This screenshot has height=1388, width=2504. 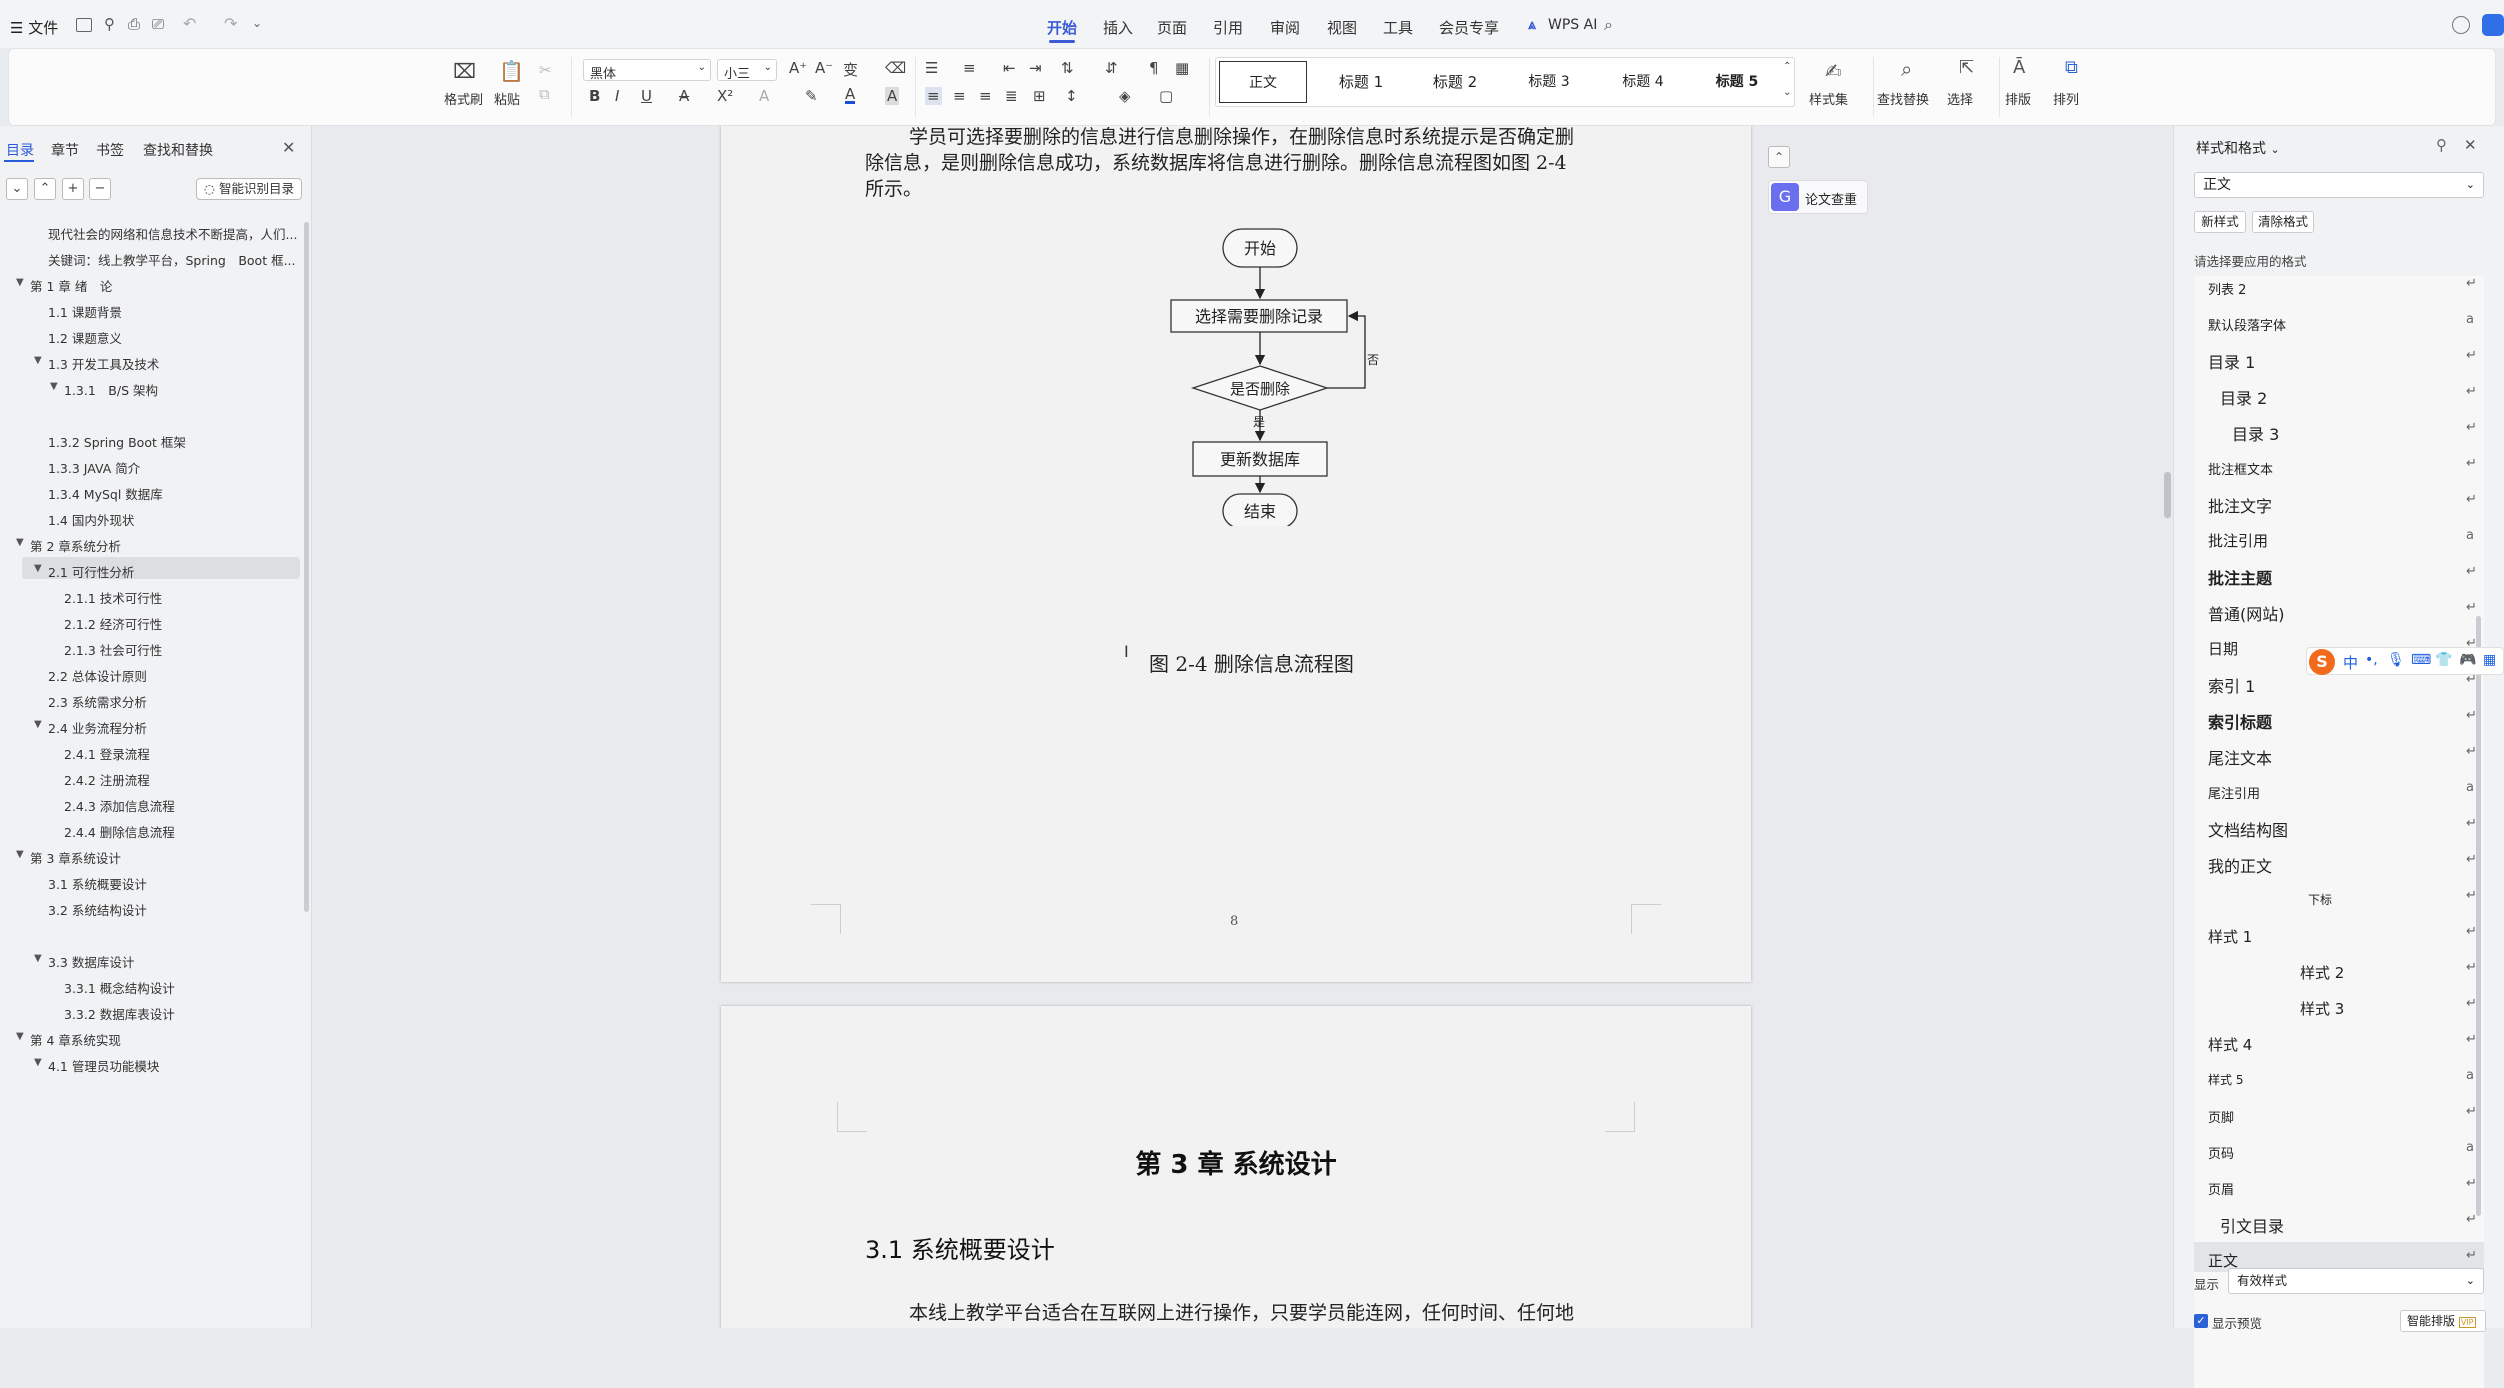 I want to click on add-level-icon: +, so click(x=73, y=189).